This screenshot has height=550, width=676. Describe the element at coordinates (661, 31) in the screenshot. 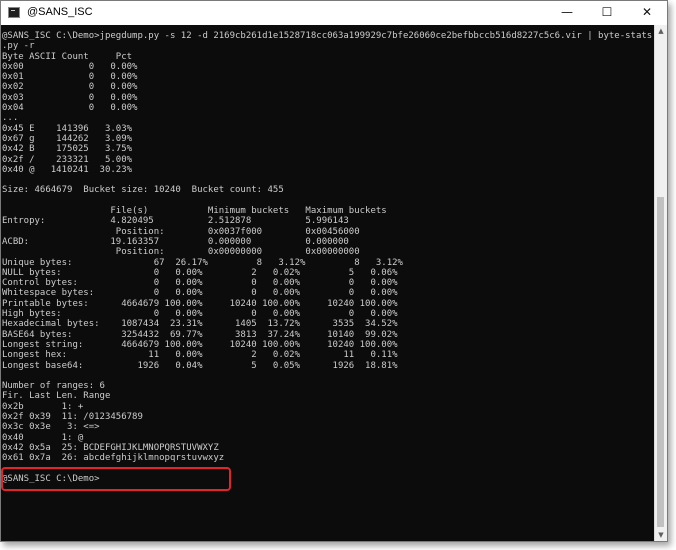

I see `scroll-up-arrow-icon: ▲` at that location.